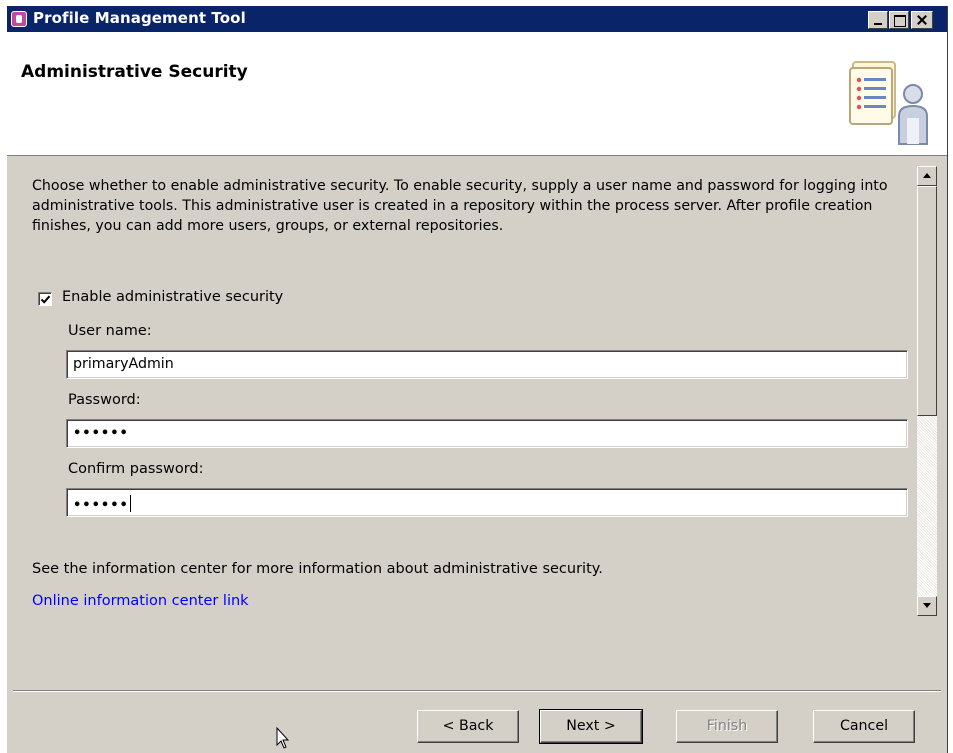  I want to click on confirm-password-label: Confirm password:, so click(136, 469).